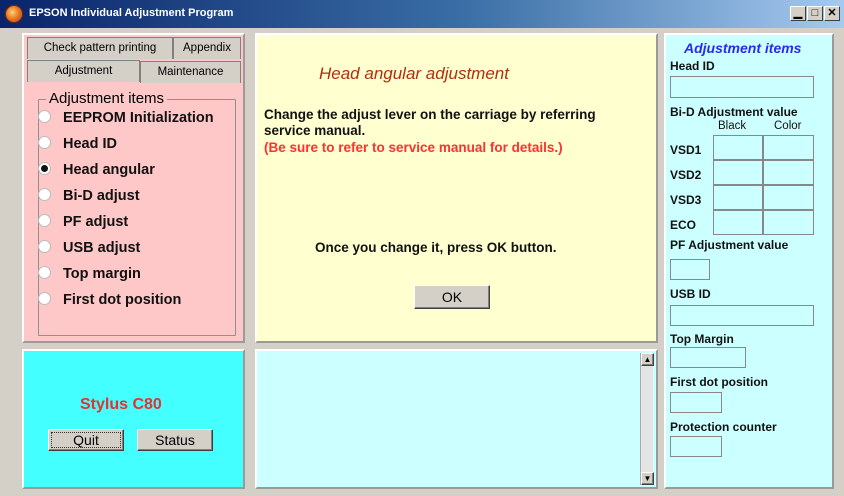 Image resolution: width=844 pixels, height=496 pixels. Describe the element at coordinates (102, 248) in the screenshot. I see `radio-label: USB adjust` at that location.